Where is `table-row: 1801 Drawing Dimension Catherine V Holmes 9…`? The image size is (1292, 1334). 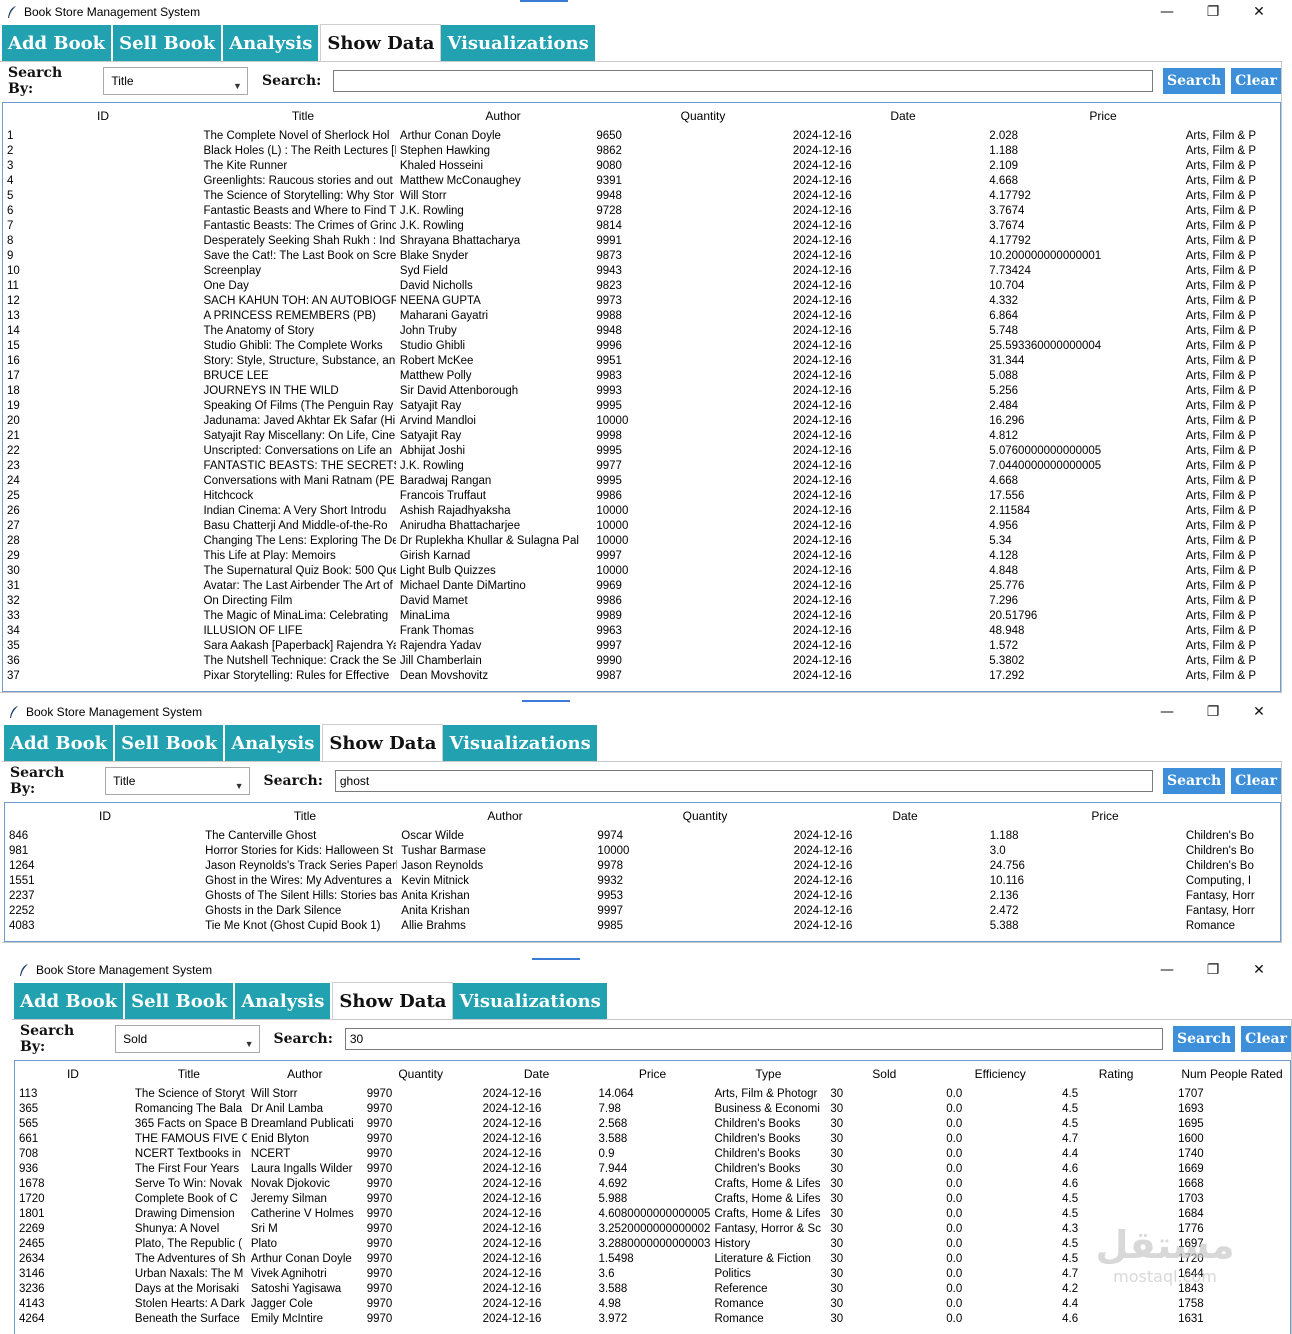 table-row: 1801 Drawing Dimension Catherine V Holmes 9… is located at coordinates (652, 1214).